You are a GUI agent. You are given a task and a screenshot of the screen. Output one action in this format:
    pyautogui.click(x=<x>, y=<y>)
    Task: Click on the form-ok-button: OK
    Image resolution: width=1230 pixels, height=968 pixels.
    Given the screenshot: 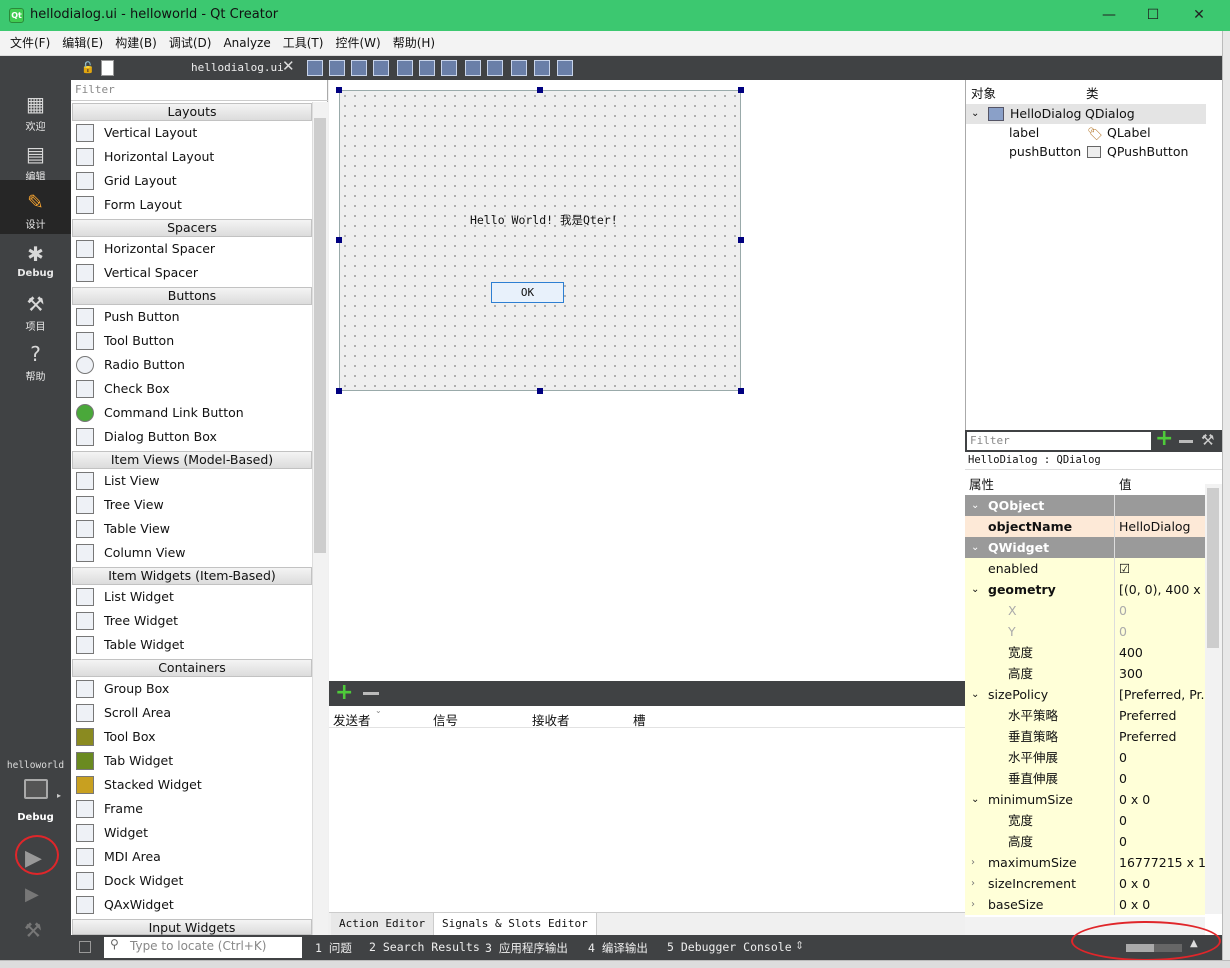 What is the action you would take?
    pyautogui.click(x=527, y=292)
    